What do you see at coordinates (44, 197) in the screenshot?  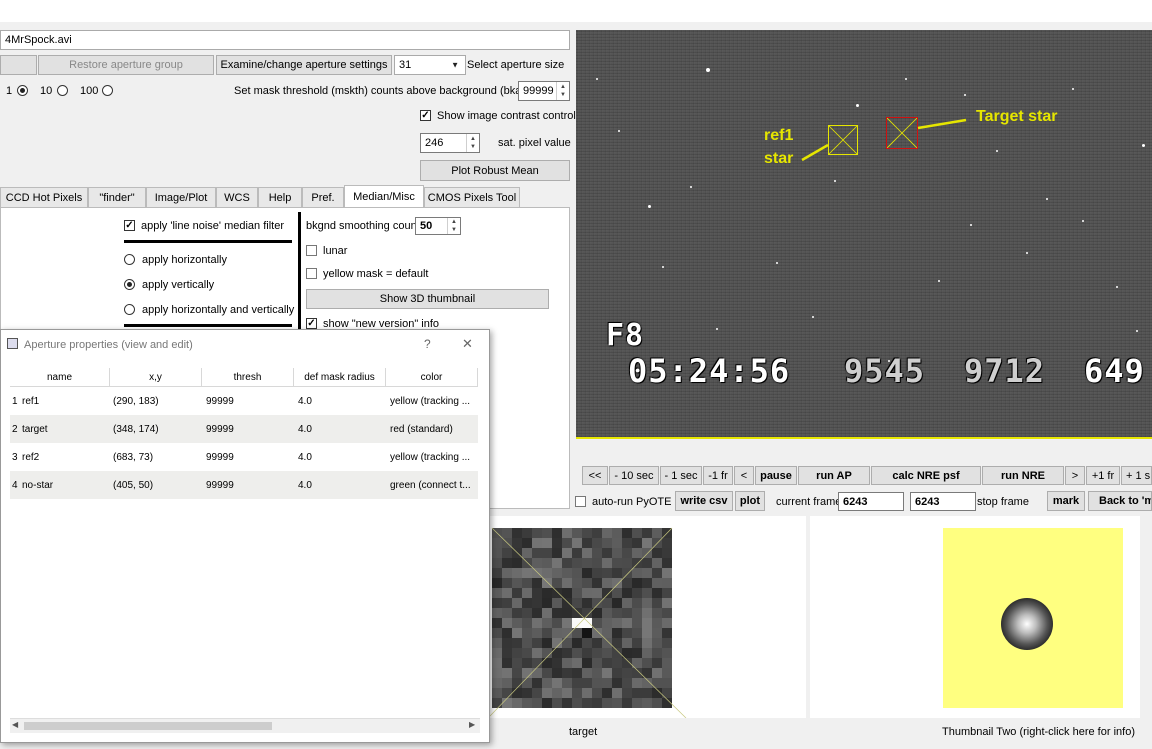 I see `tab-ccd-hot-pixels: CCD Hot Pixels` at bounding box center [44, 197].